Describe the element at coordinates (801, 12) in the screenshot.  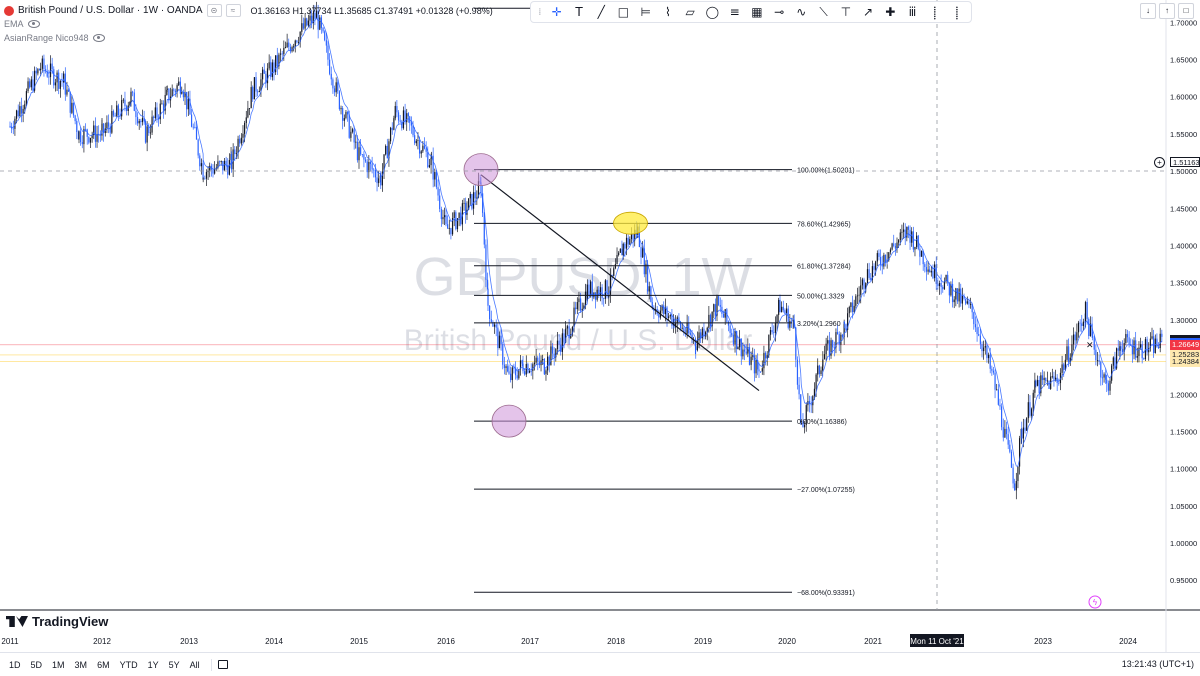
I see `path-icon: ∿` at that location.